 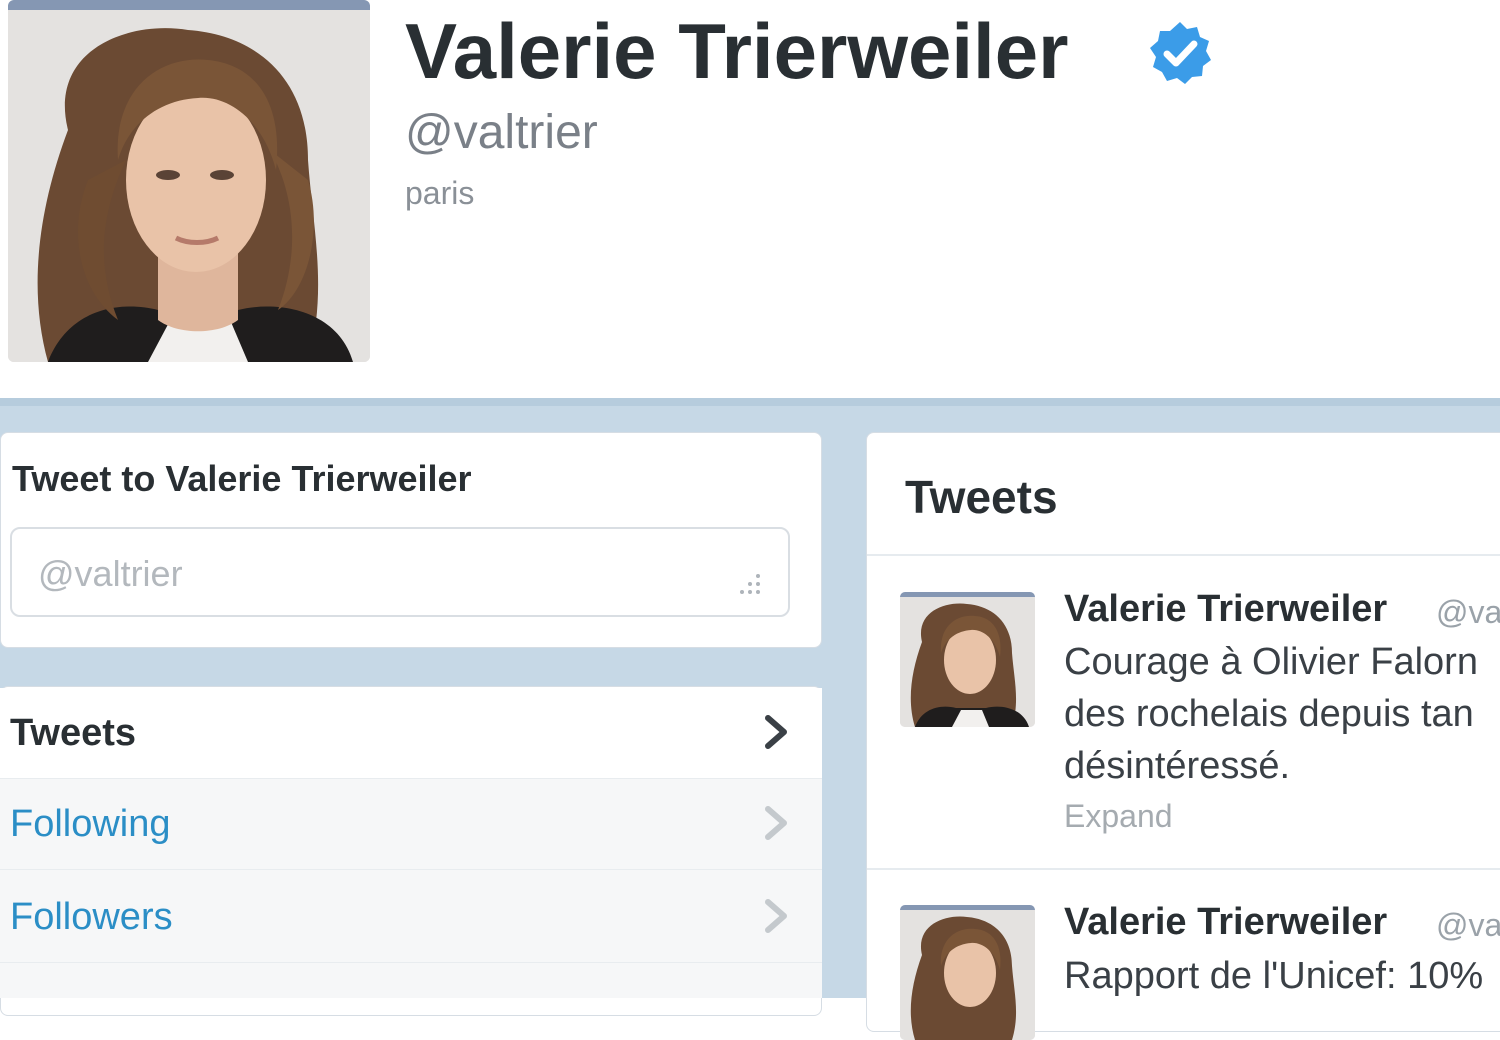 I want to click on tweet-to-title: Tweet to Valerie Trierweiler, so click(x=242, y=478).